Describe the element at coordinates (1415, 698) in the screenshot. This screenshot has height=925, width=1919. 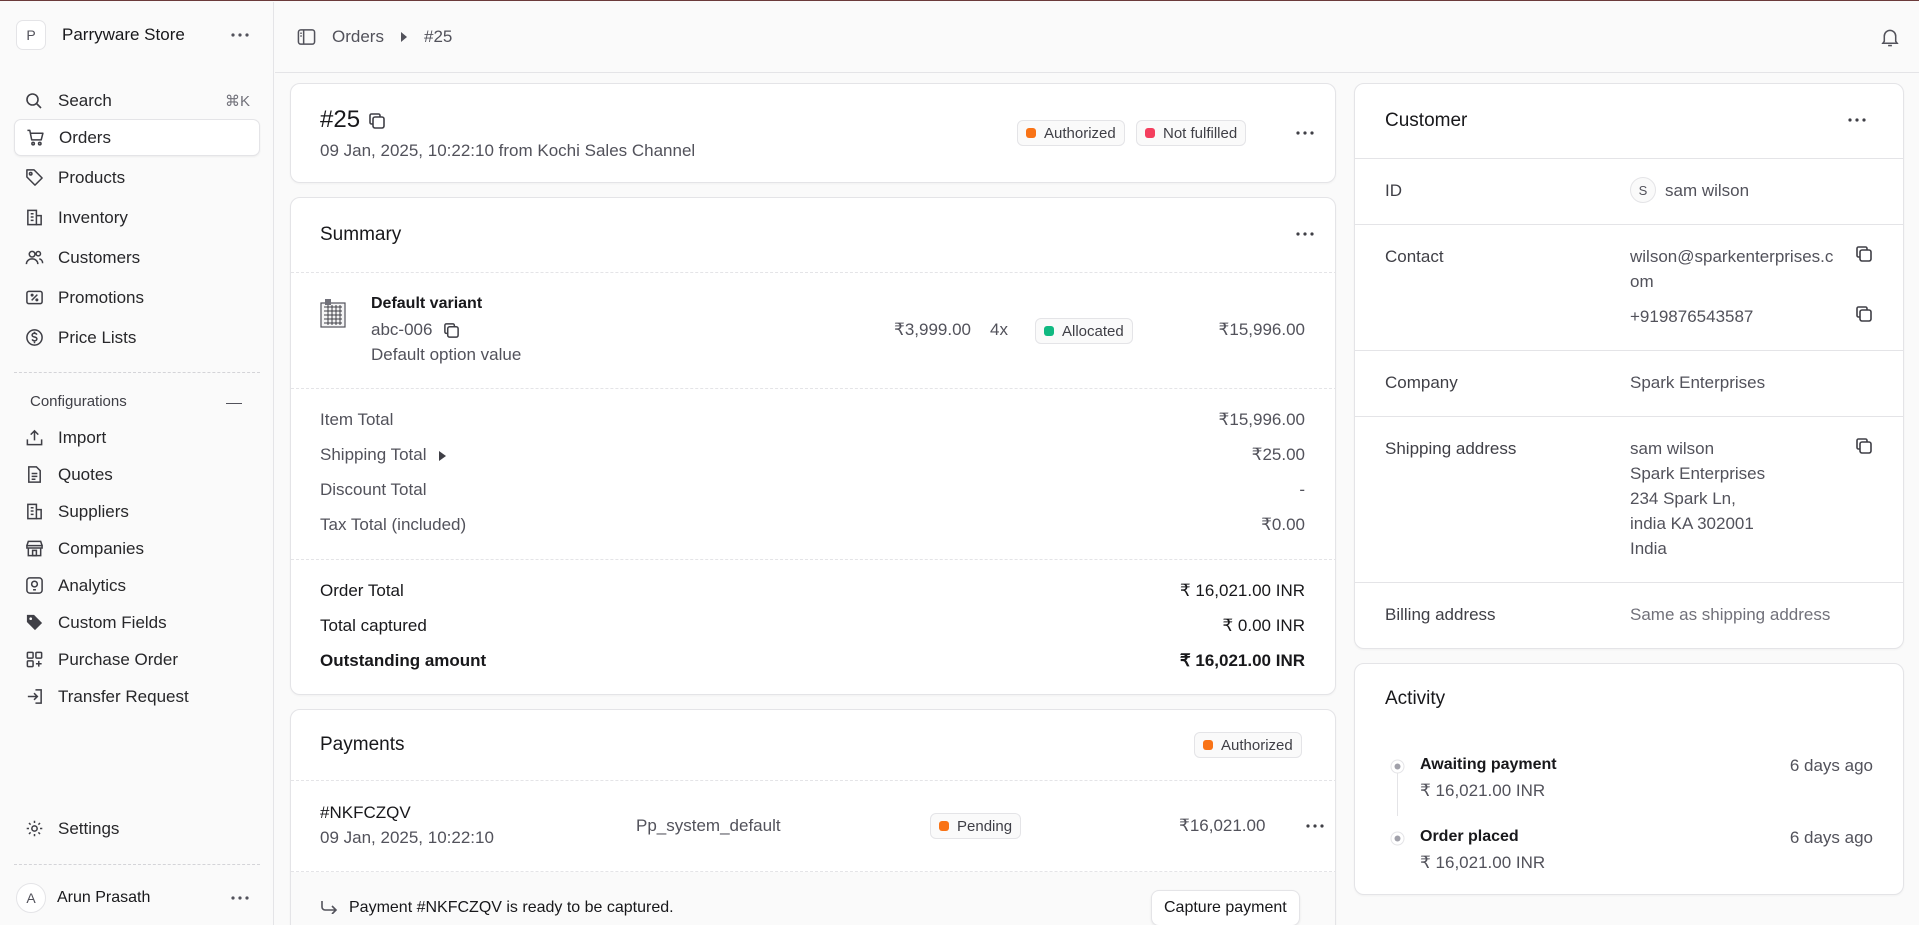
I see `activity-title: Activity` at that location.